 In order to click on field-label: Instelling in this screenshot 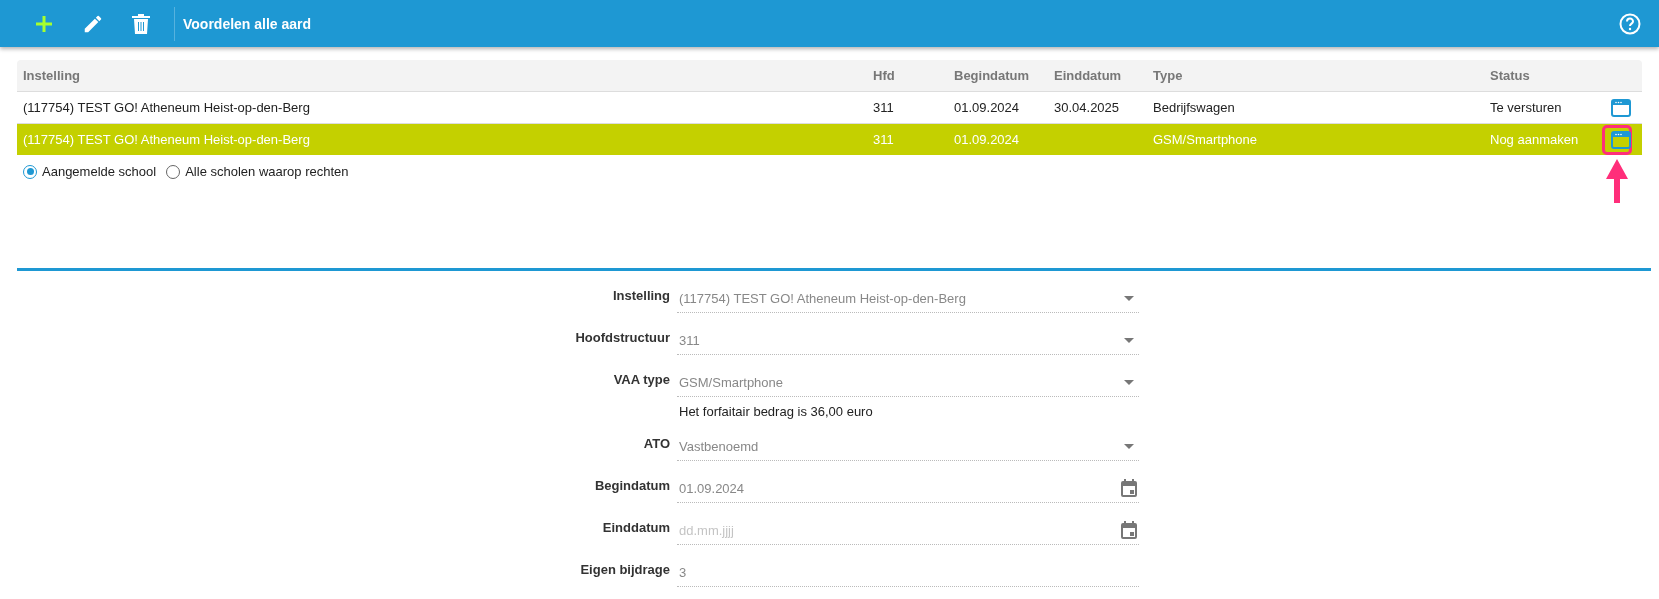, I will do `click(640, 296)`.